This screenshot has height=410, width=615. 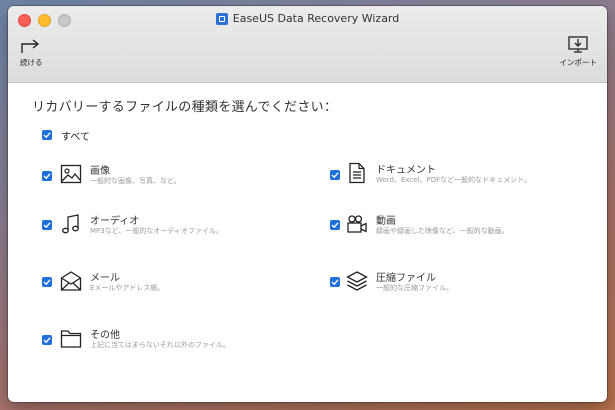 I want to click on category-name: 動画, so click(x=386, y=221).